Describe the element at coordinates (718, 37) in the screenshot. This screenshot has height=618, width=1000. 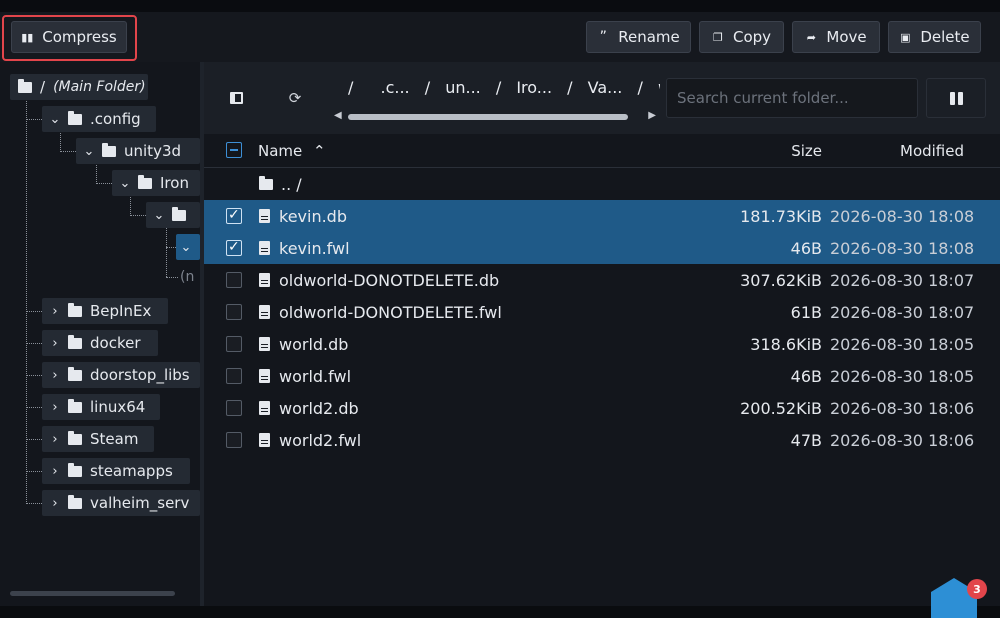
I see `copy-icon: ❐` at that location.